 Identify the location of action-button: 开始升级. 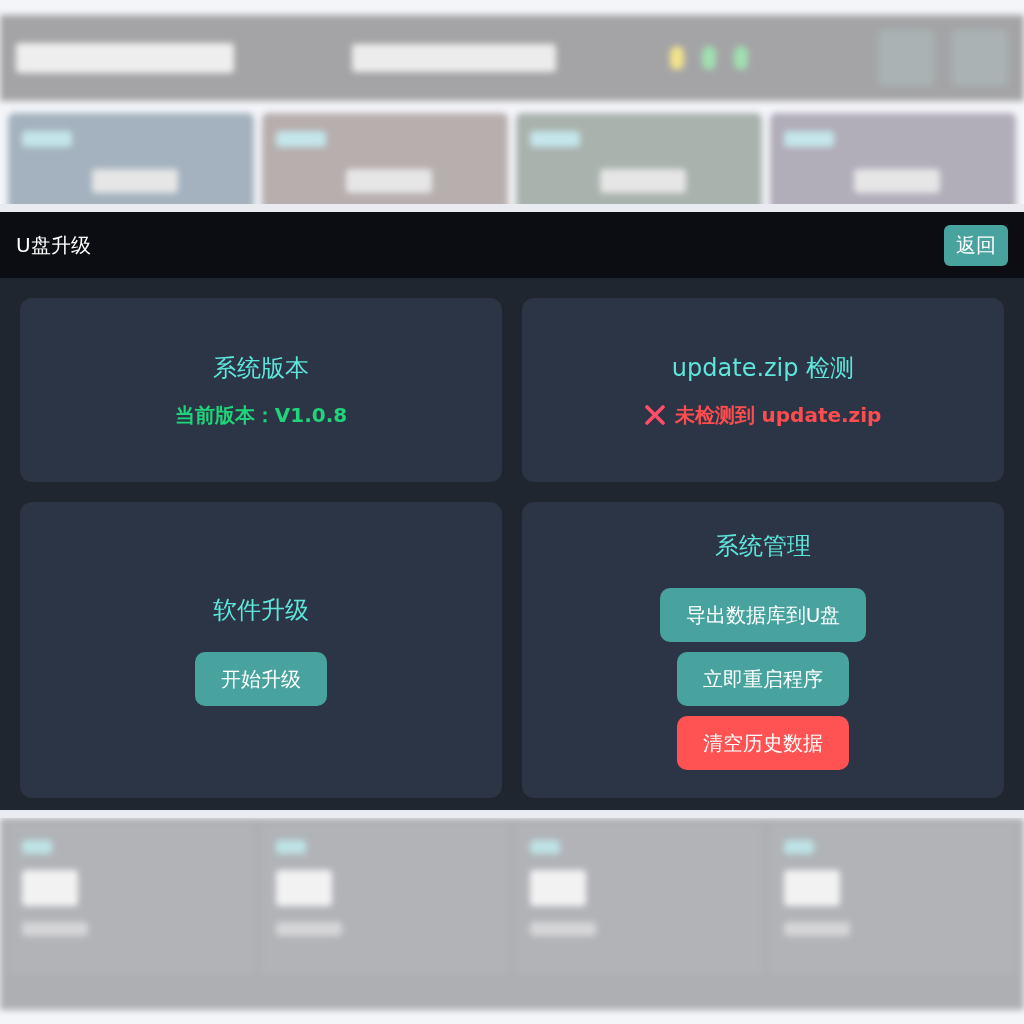
(261, 679).